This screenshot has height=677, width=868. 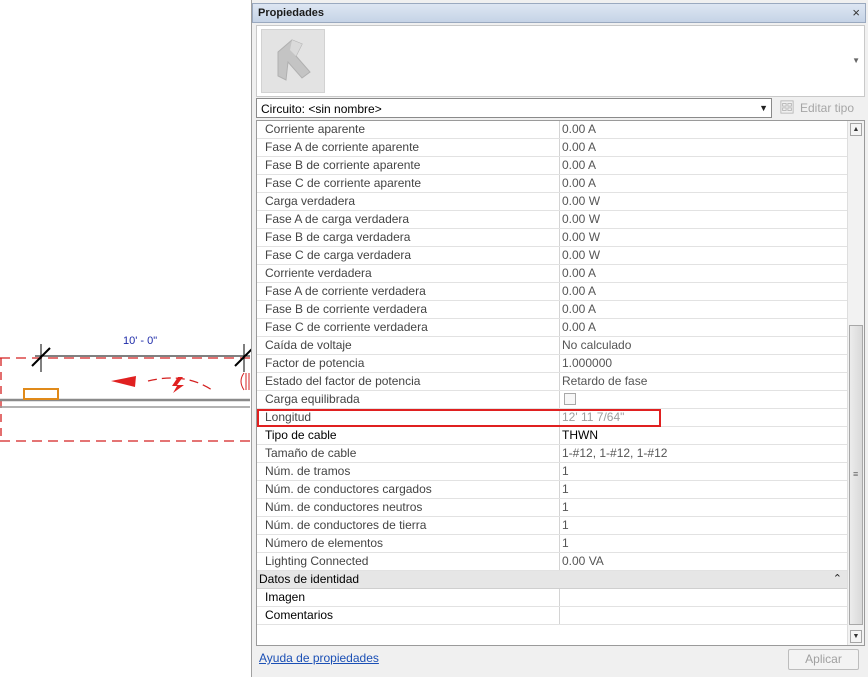 I want to click on property-name: Fase B de corriente verdadera, so click(x=408, y=309).